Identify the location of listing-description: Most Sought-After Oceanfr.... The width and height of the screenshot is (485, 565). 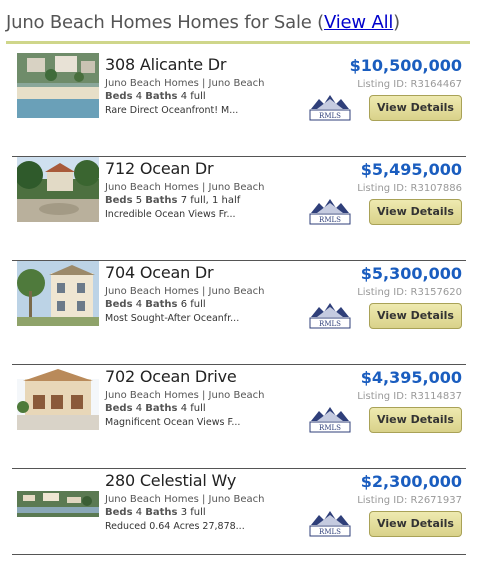
(172, 318).